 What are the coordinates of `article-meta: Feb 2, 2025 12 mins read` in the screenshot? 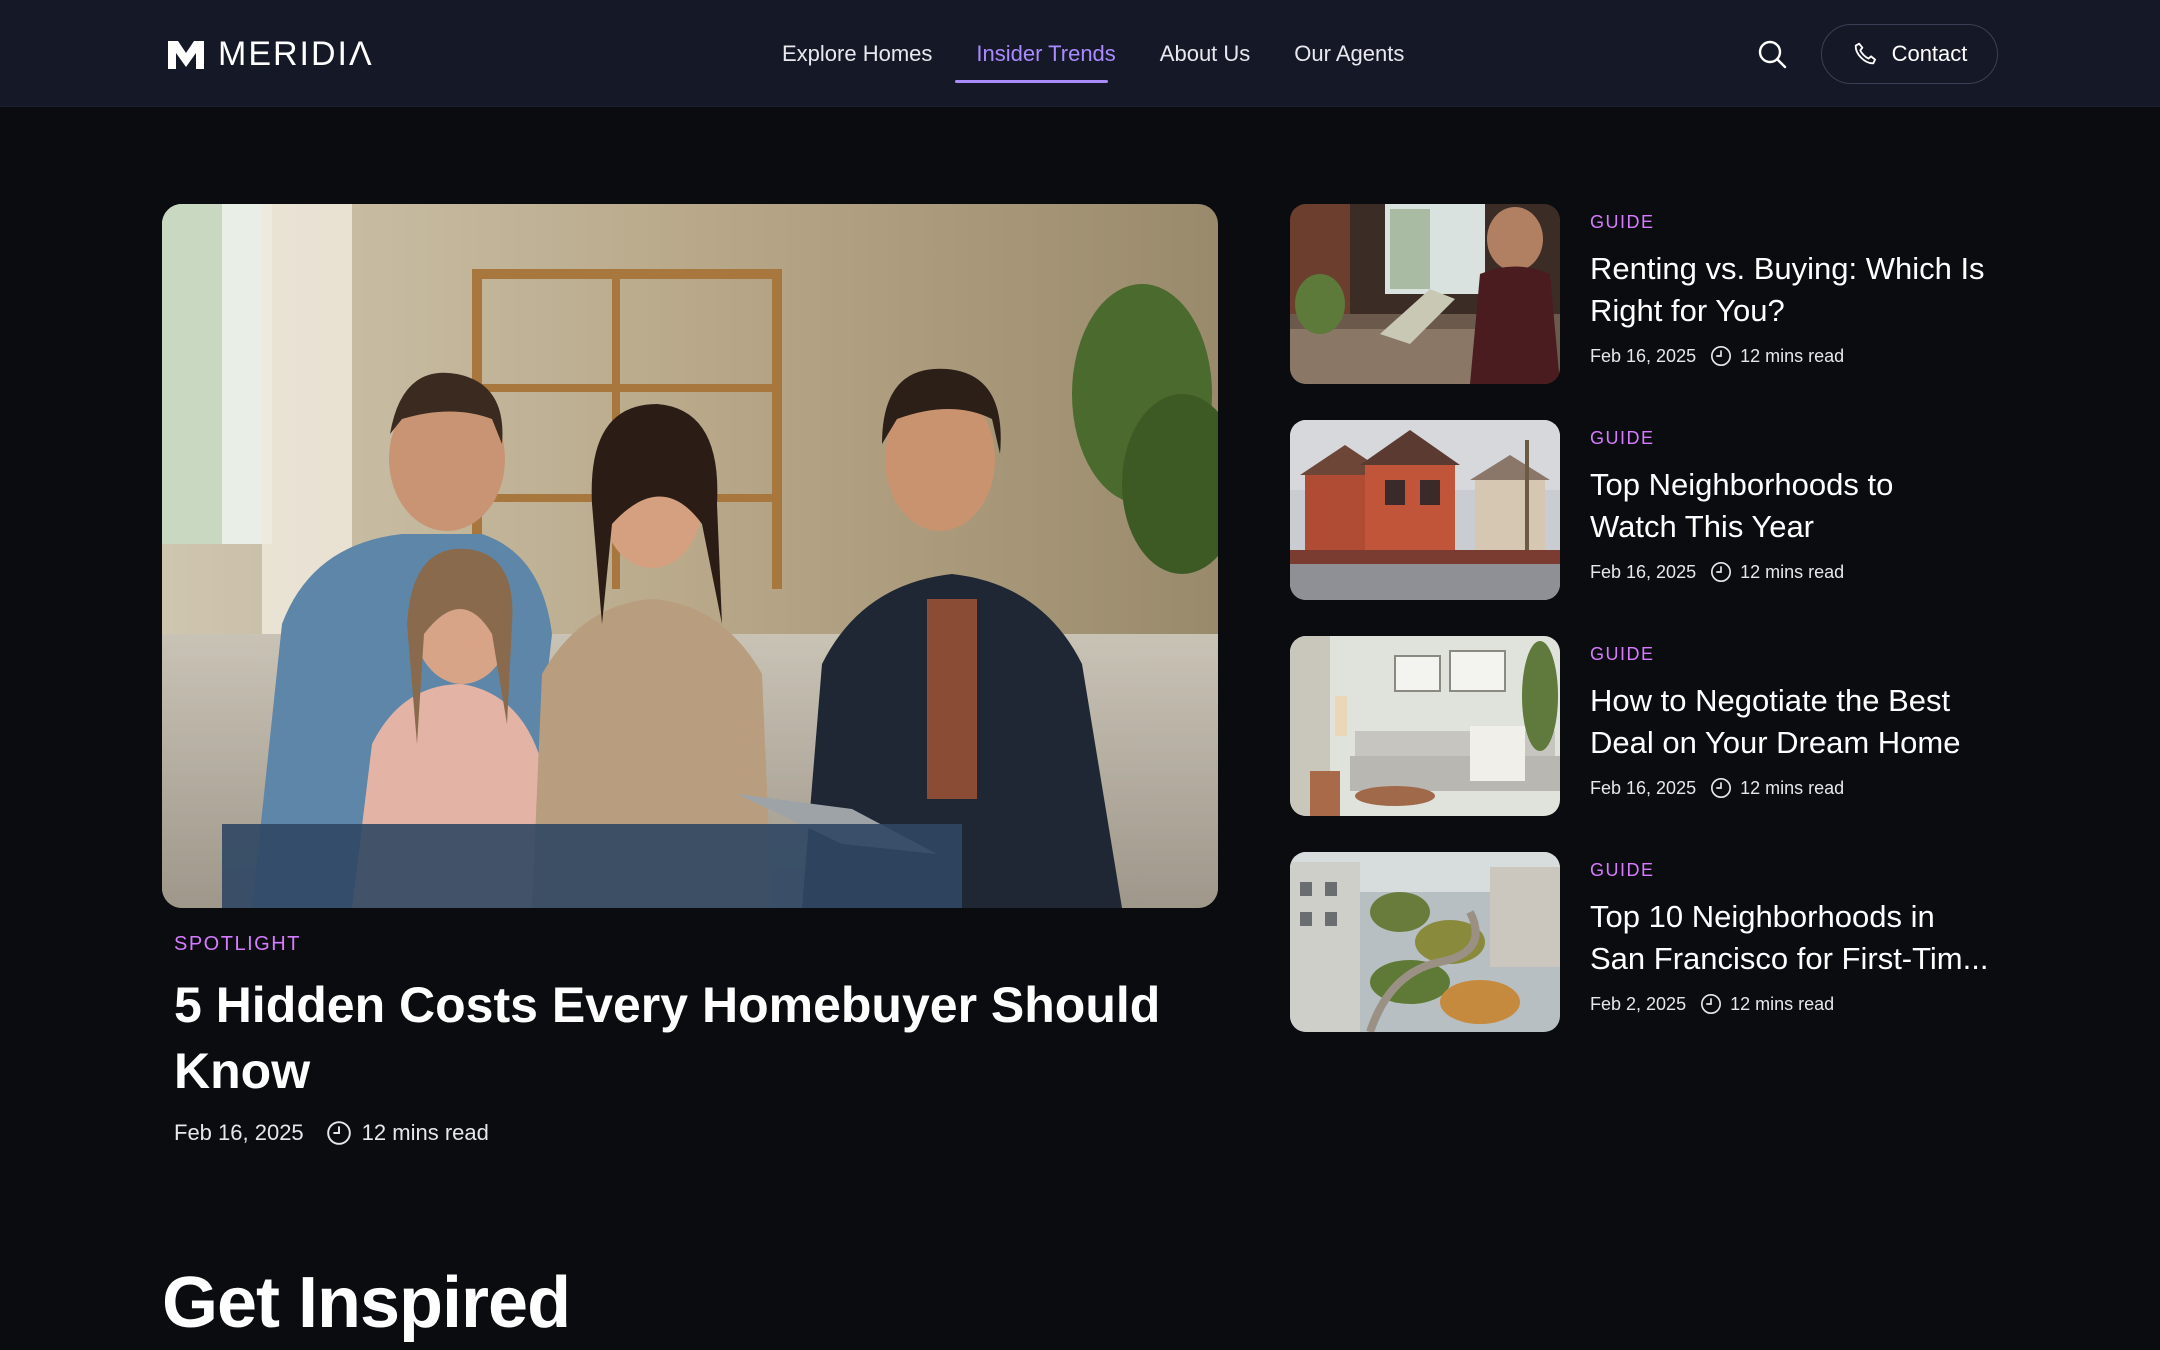 It's located at (1712, 1004).